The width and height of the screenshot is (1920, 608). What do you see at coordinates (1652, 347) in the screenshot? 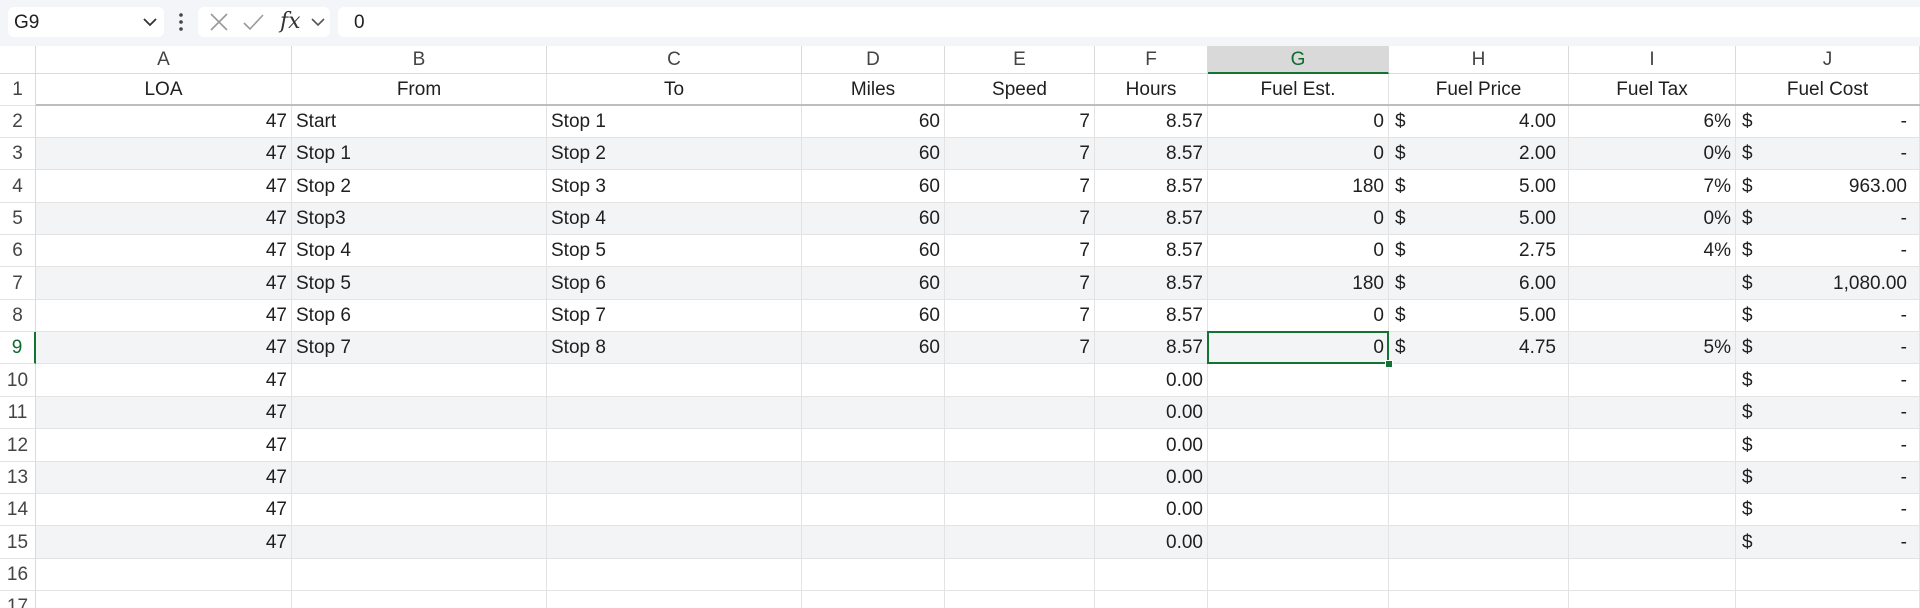
I see `cell-i9: 5%` at bounding box center [1652, 347].